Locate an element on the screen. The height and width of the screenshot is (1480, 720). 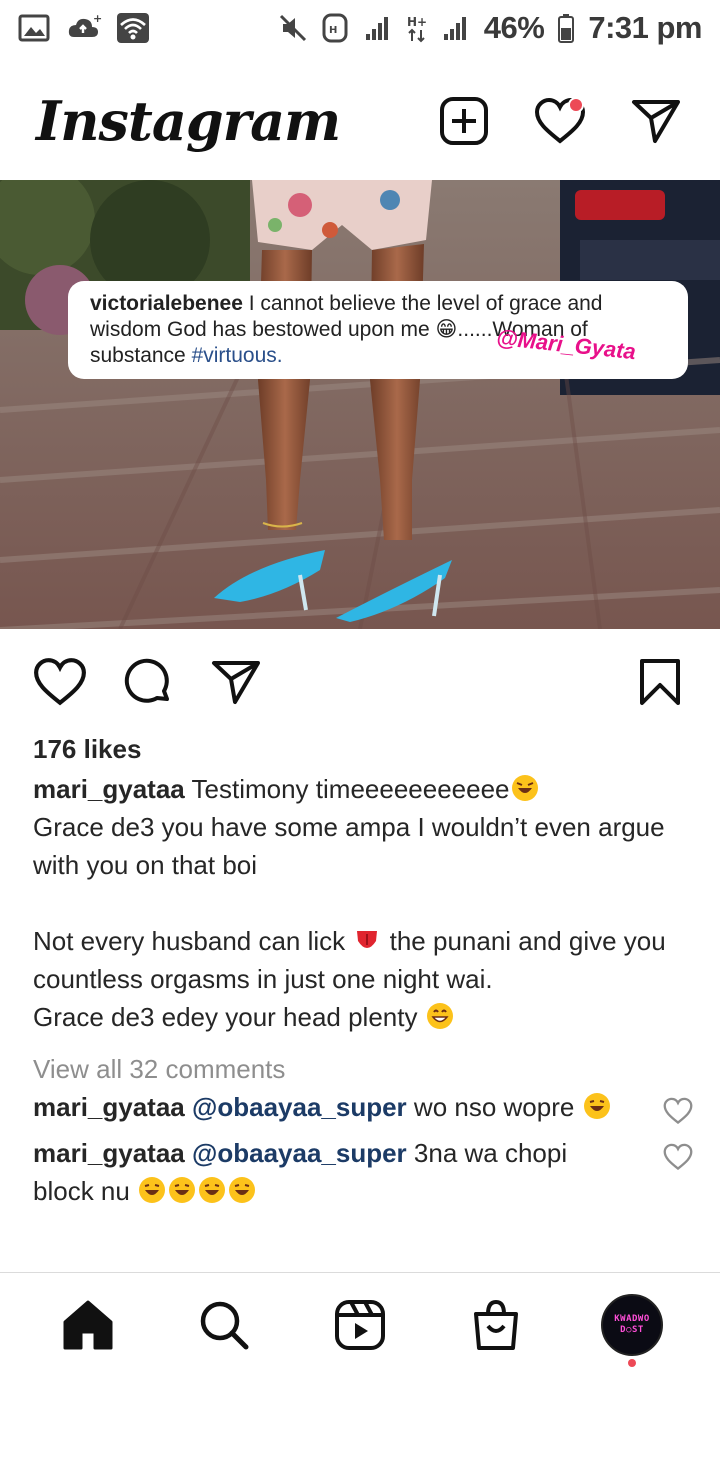
battery-percent: 46% is located at coordinates (514, 27).